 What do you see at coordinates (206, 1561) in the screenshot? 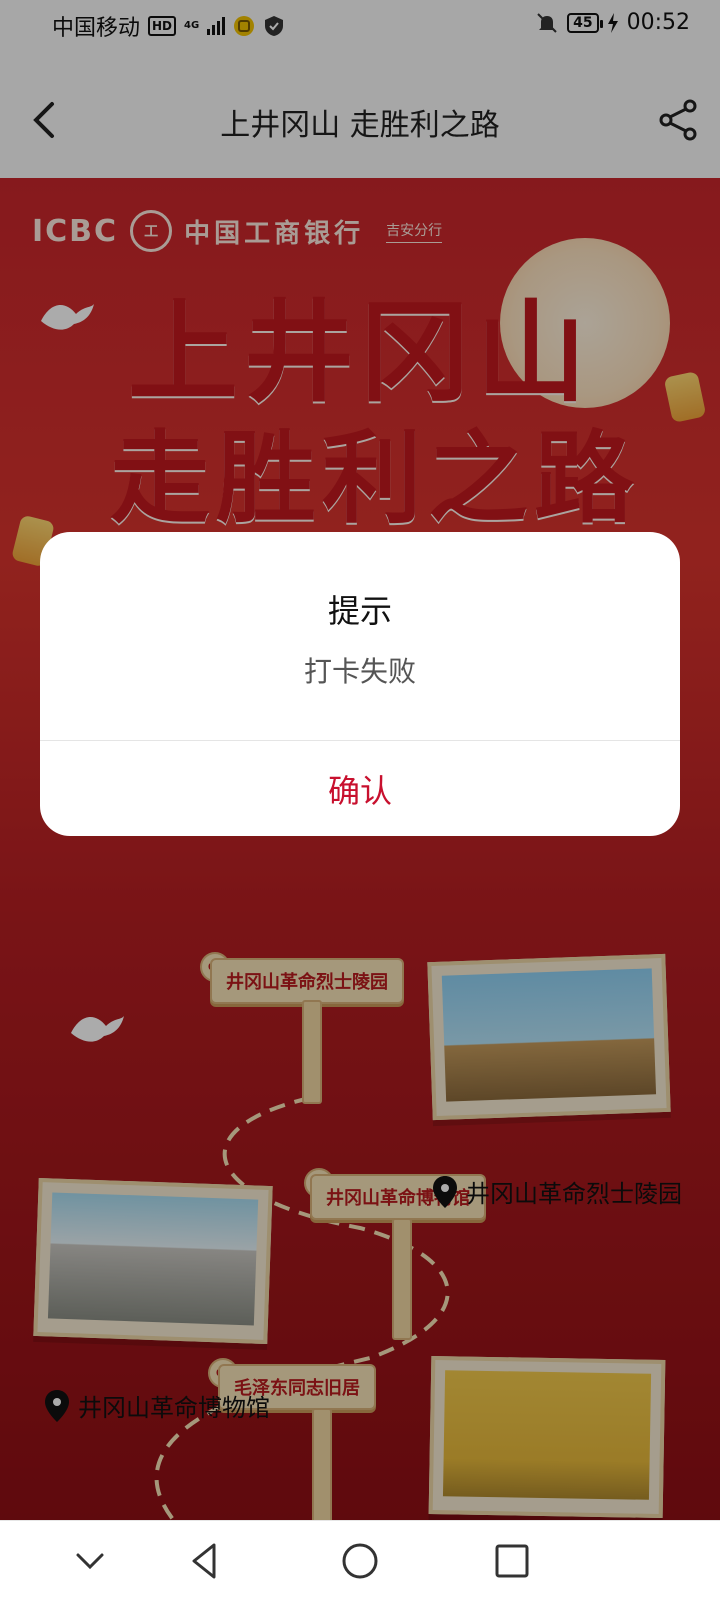
I see `back-triangle-icon` at bounding box center [206, 1561].